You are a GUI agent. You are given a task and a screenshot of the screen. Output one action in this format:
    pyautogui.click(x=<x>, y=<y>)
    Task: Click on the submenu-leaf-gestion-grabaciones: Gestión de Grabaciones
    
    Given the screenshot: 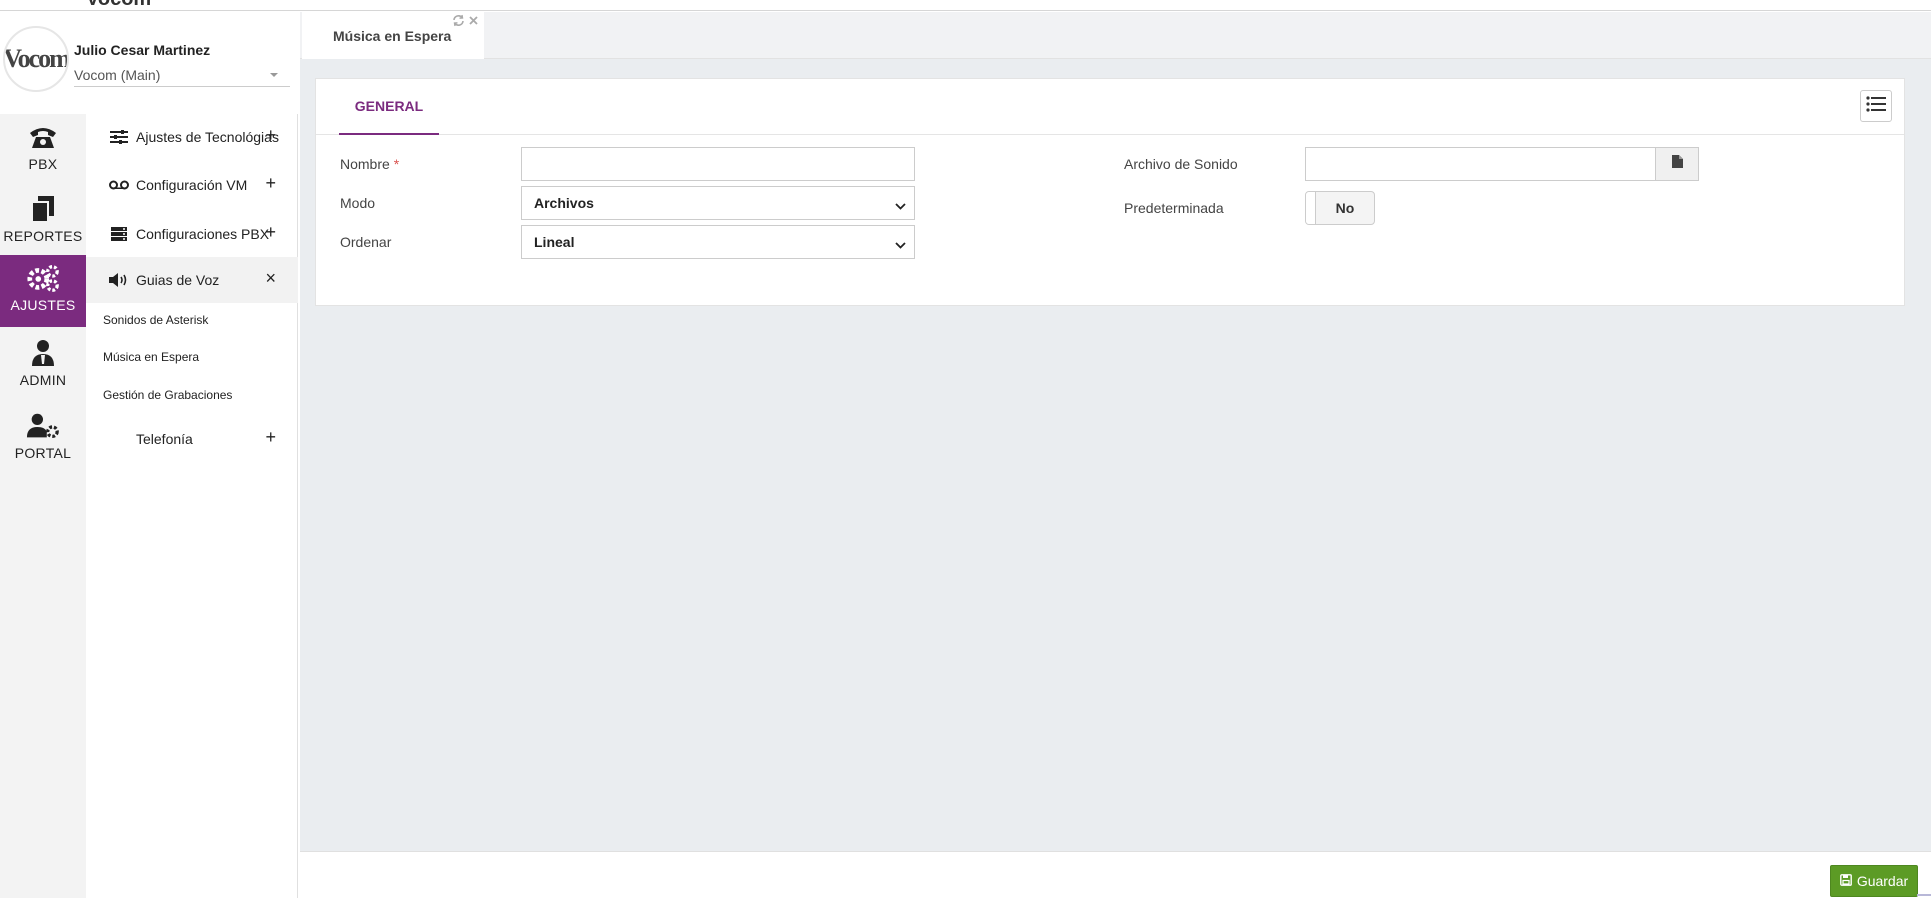 What is the action you would take?
    pyautogui.click(x=167, y=395)
    